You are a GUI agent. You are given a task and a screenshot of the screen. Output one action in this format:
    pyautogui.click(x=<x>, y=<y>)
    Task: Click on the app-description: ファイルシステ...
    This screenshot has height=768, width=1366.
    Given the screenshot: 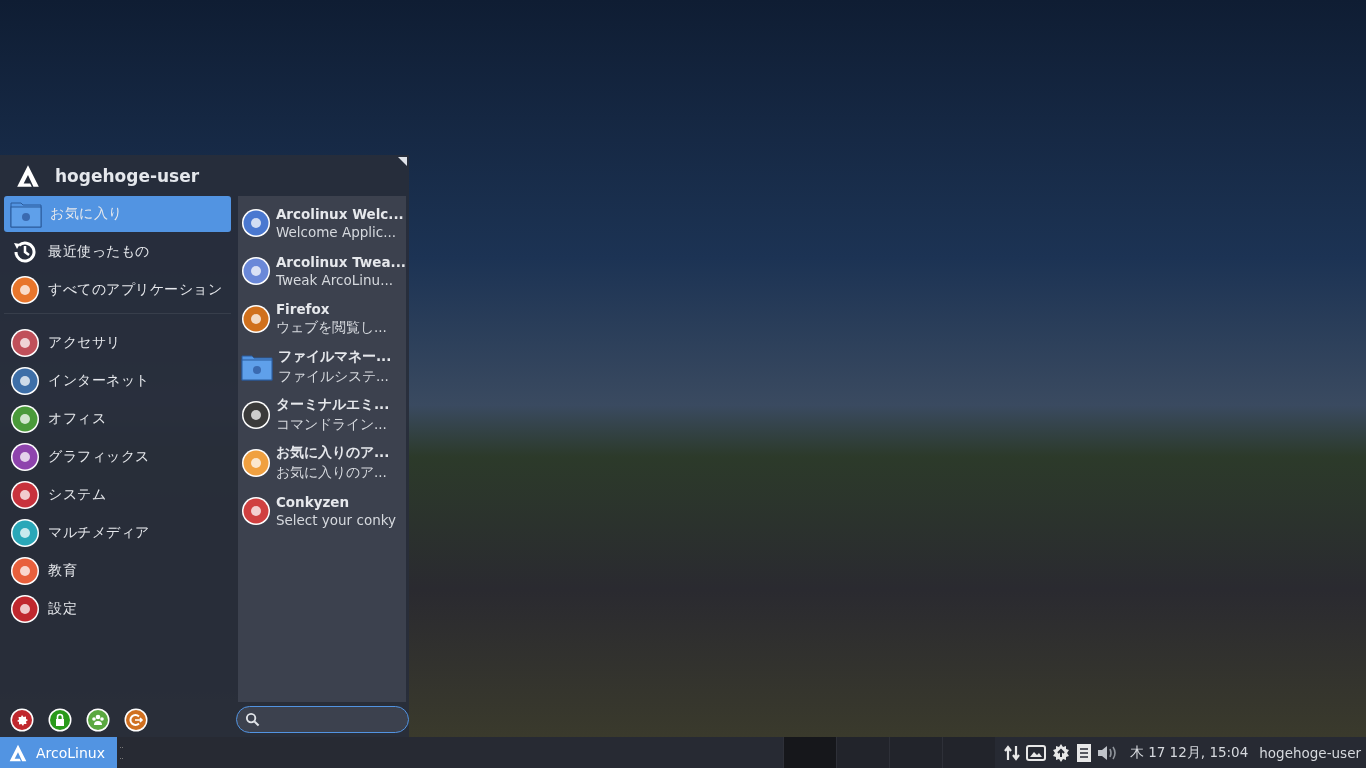 What is the action you would take?
    pyautogui.click(x=333, y=377)
    